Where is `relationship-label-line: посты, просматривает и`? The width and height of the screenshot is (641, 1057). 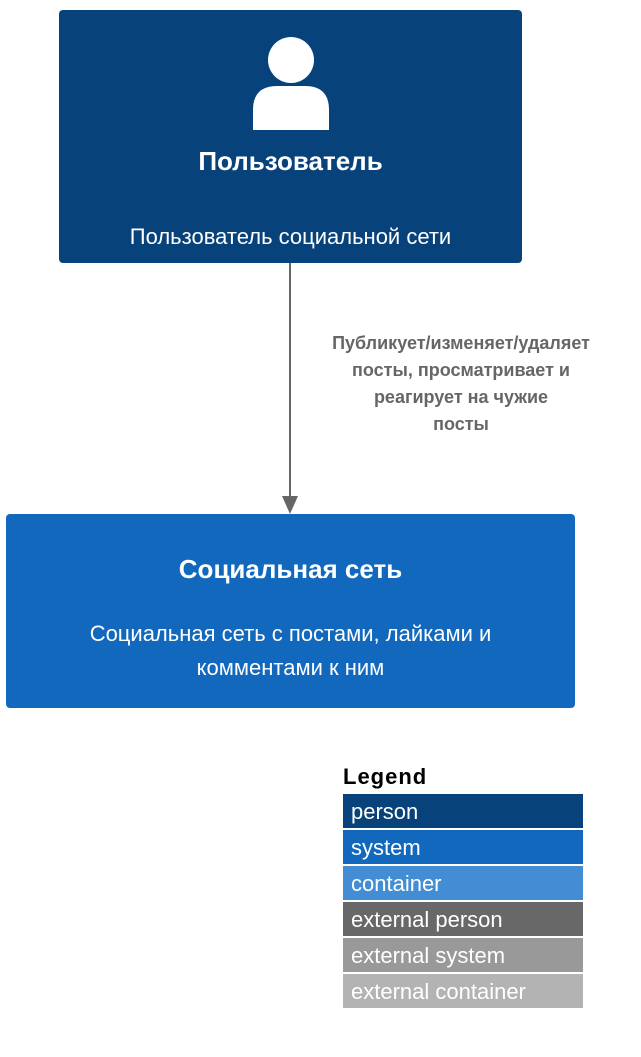
relationship-label-line: посты, просматривает и is located at coordinates (461, 370).